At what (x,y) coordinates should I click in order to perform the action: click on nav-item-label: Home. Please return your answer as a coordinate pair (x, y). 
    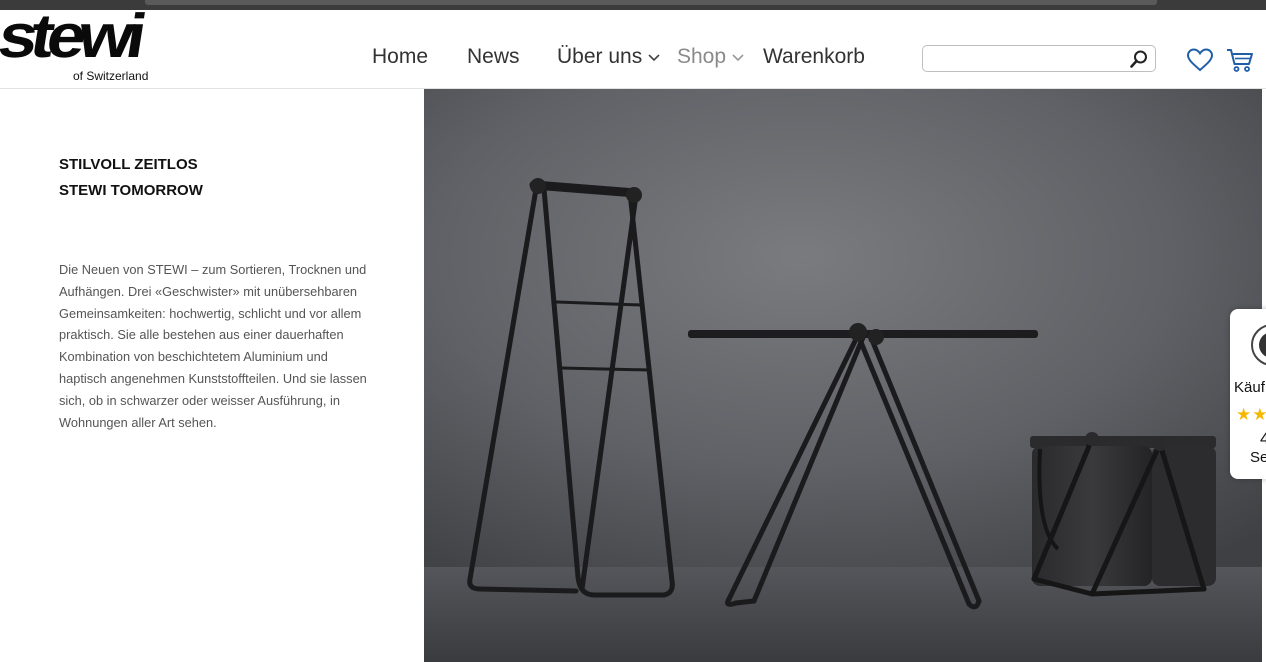
    Looking at the image, I should click on (400, 56).